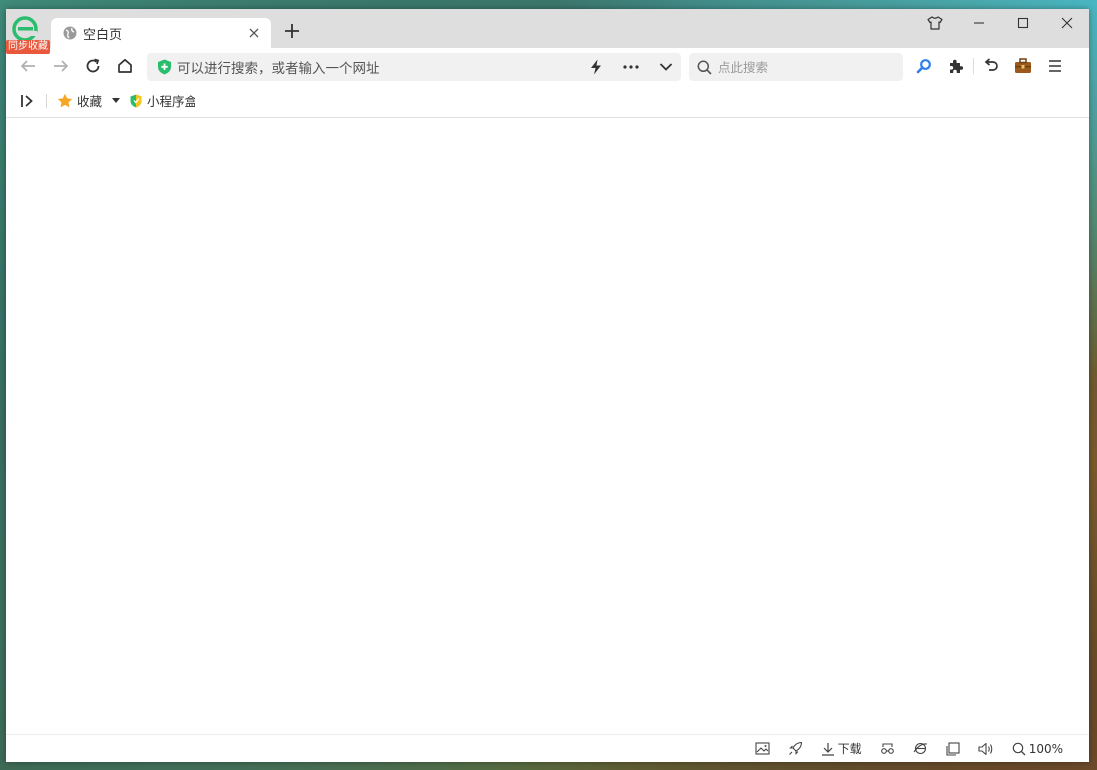  What do you see at coordinates (28, 47) in the screenshot?
I see `sync-favorites-badge: 同步收藏` at bounding box center [28, 47].